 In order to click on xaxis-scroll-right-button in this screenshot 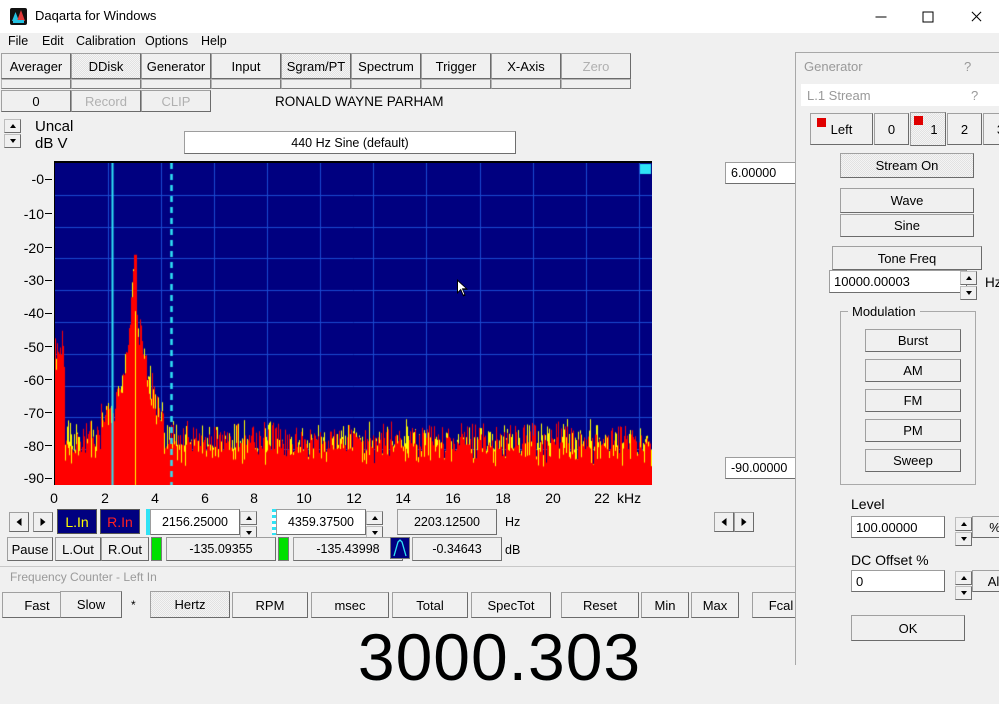, I will do `click(744, 522)`.